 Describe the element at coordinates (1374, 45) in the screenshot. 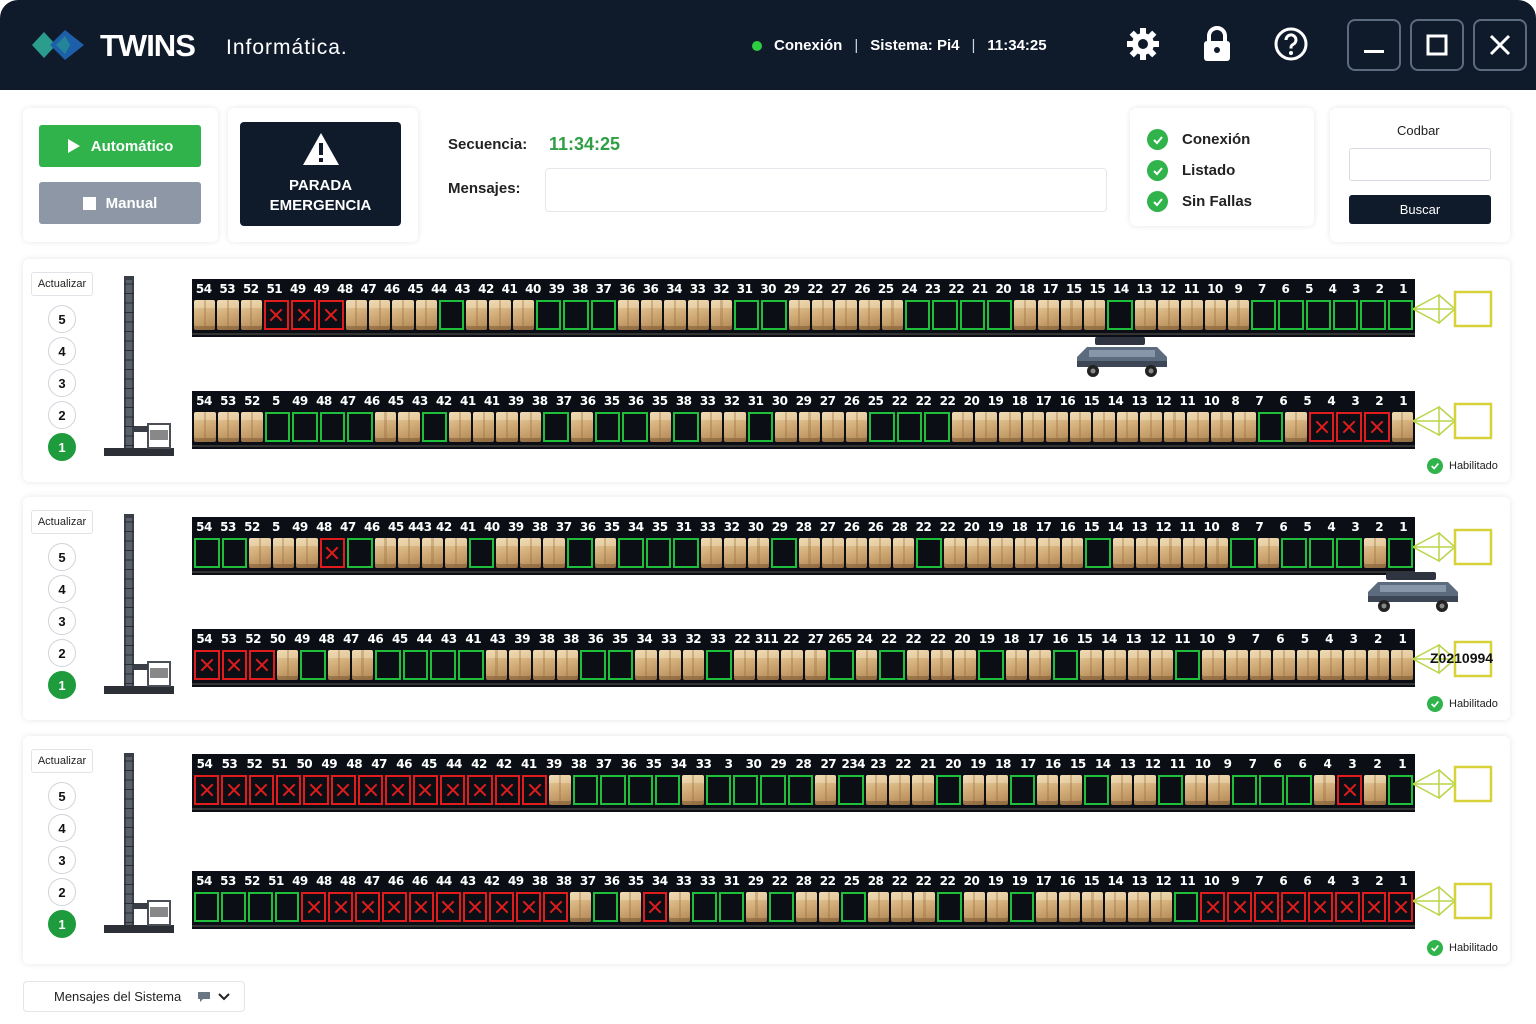

I see `minimize-button` at that location.